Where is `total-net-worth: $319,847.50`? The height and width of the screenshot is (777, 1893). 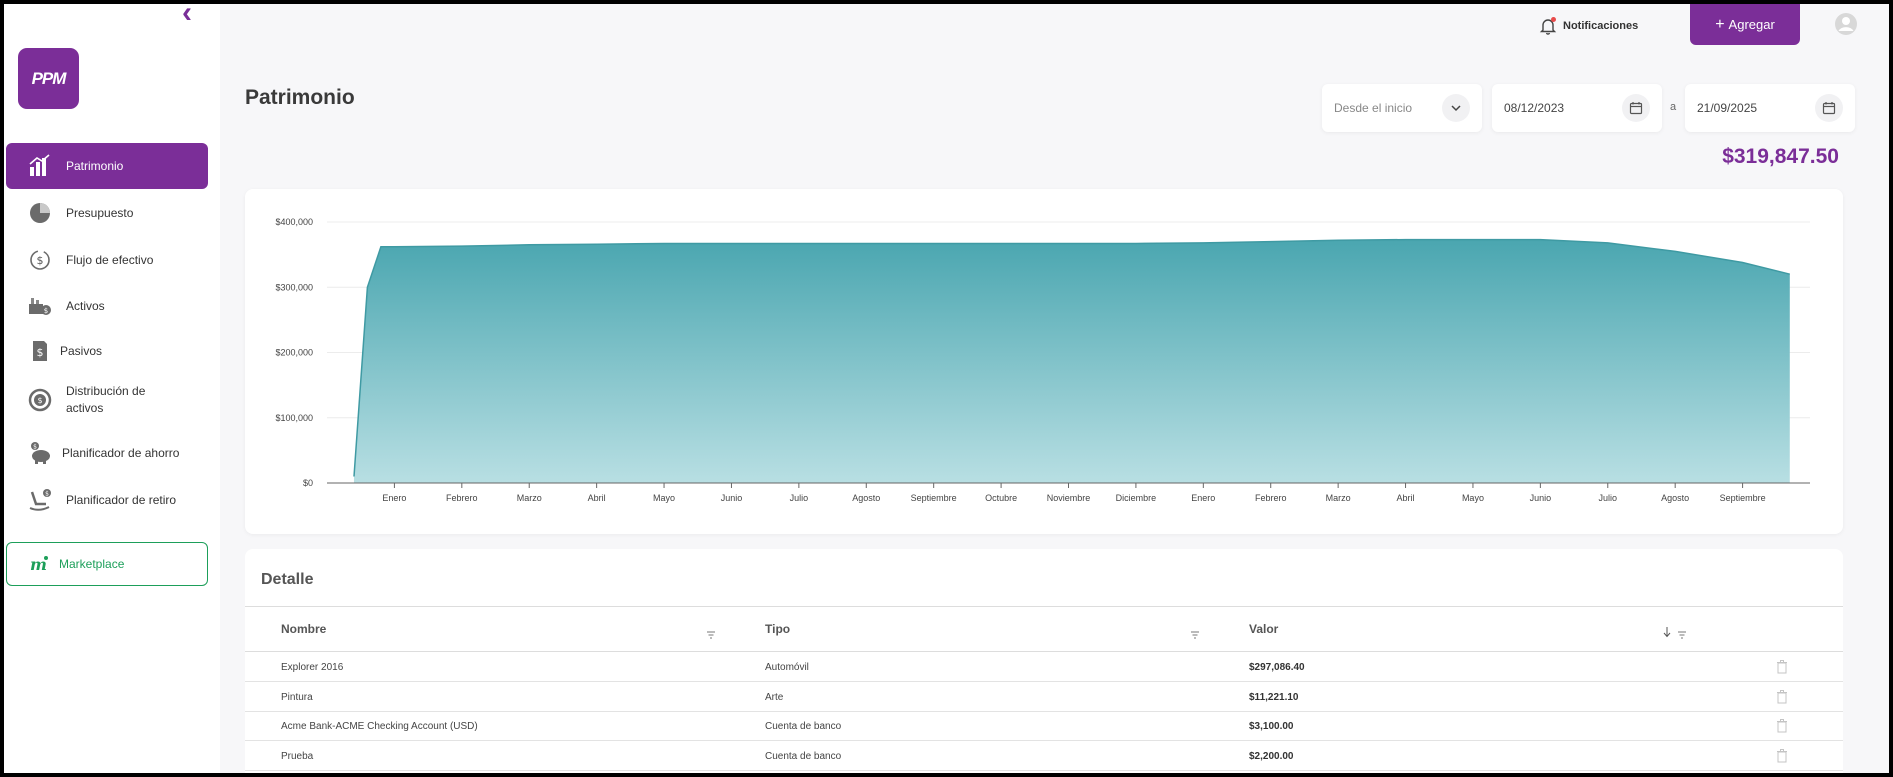 total-net-worth: $319,847.50 is located at coordinates (1780, 156).